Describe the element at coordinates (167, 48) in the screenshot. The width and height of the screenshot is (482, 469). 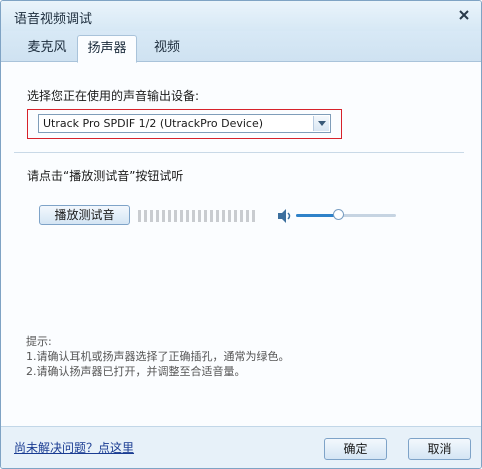
I see `tab-video: 视频` at that location.